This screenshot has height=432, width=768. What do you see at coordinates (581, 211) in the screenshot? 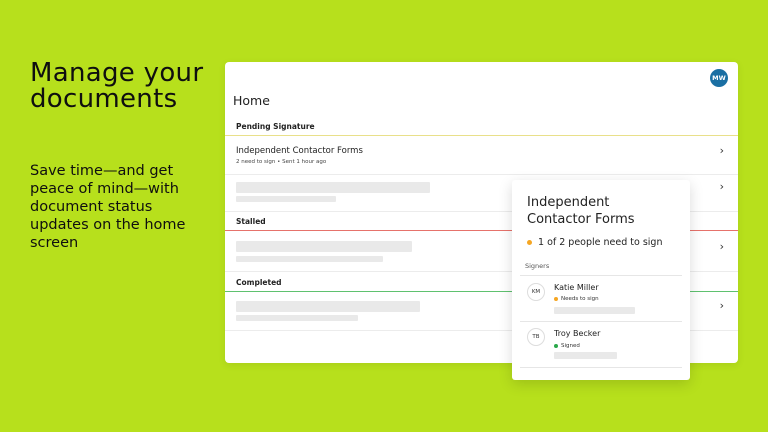
I see `popover-title: Independent Contactor Forms` at bounding box center [581, 211].